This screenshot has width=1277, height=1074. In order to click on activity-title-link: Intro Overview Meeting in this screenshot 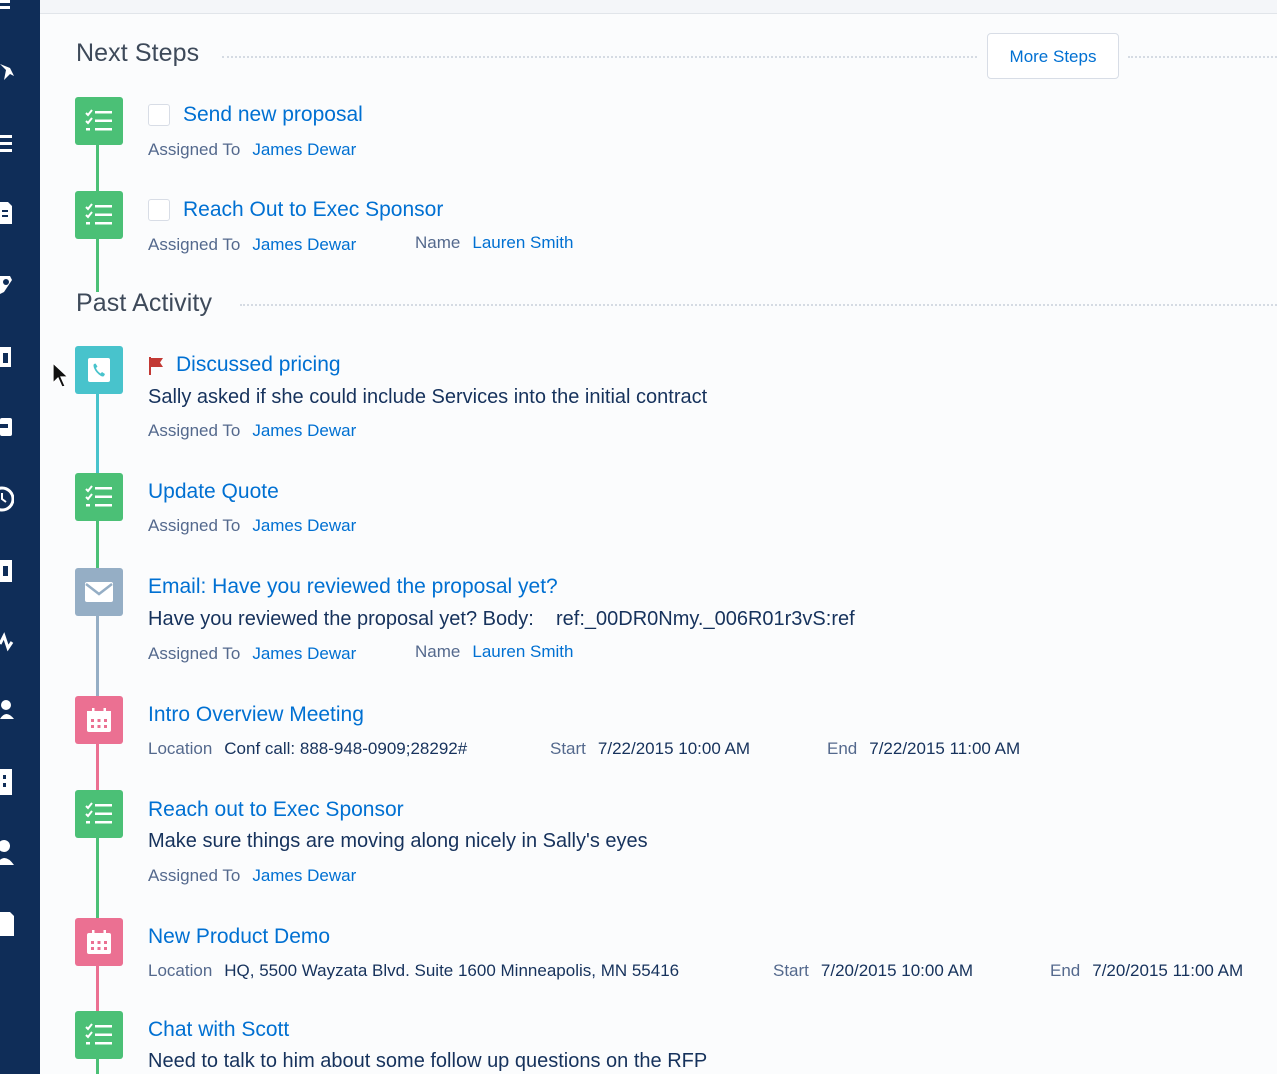, I will do `click(256, 715)`.